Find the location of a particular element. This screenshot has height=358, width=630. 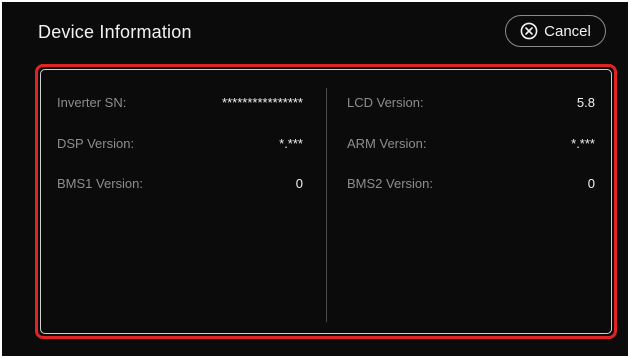

dialog-title: Device Information is located at coordinates (115, 32).